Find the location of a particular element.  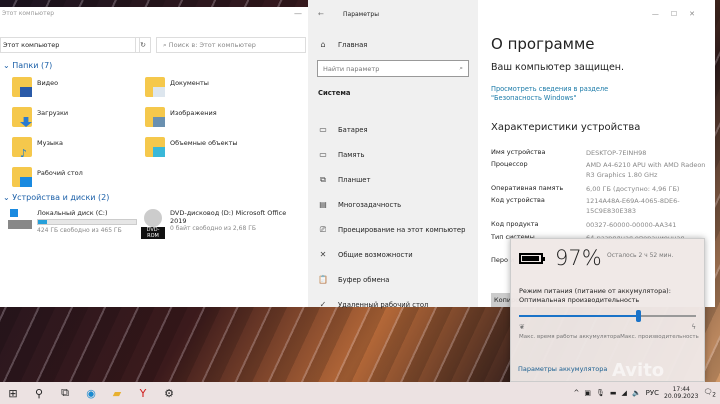

search-input: ⌕ Поиск в: Этот компьютер is located at coordinates (231, 45).